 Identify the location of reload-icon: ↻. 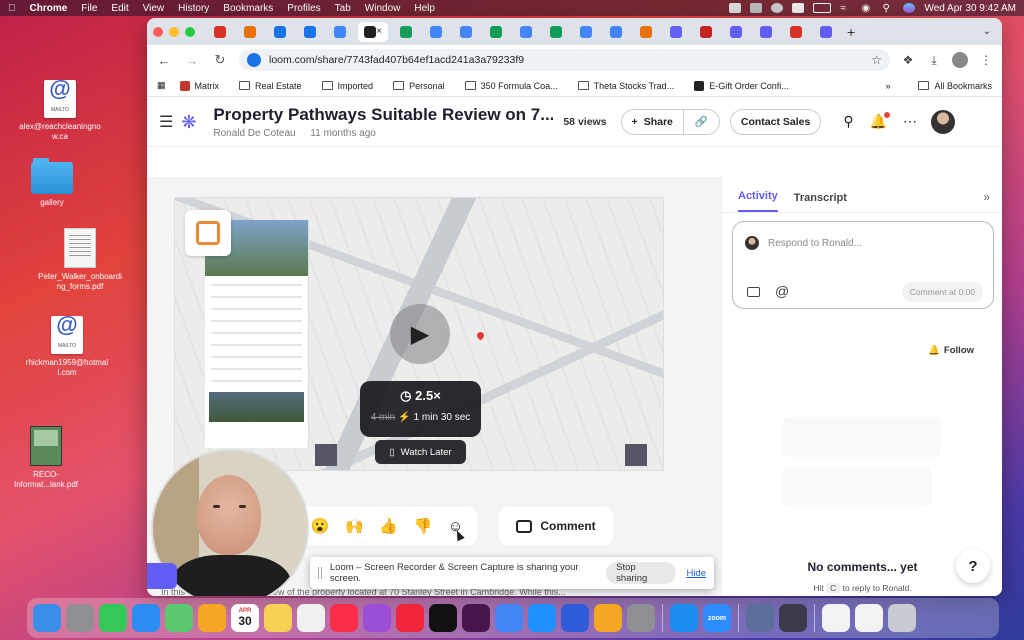
(220, 60).